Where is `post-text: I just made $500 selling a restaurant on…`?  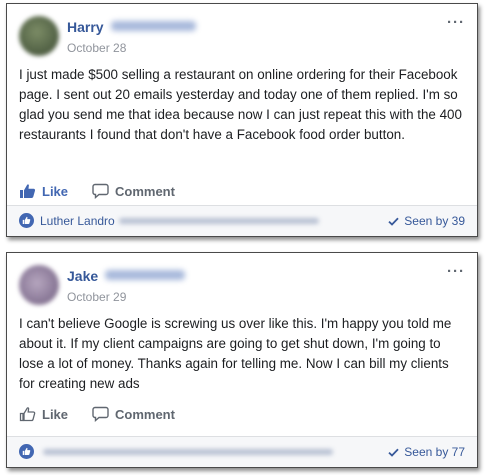 post-text: I just made $500 selling a restaurant on… is located at coordinates (240, 104).